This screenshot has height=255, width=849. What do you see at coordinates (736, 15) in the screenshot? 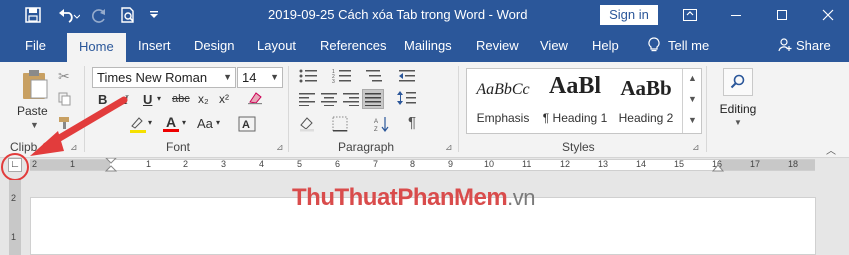
I see `minimize-icon` at bounding box center [736, 15].